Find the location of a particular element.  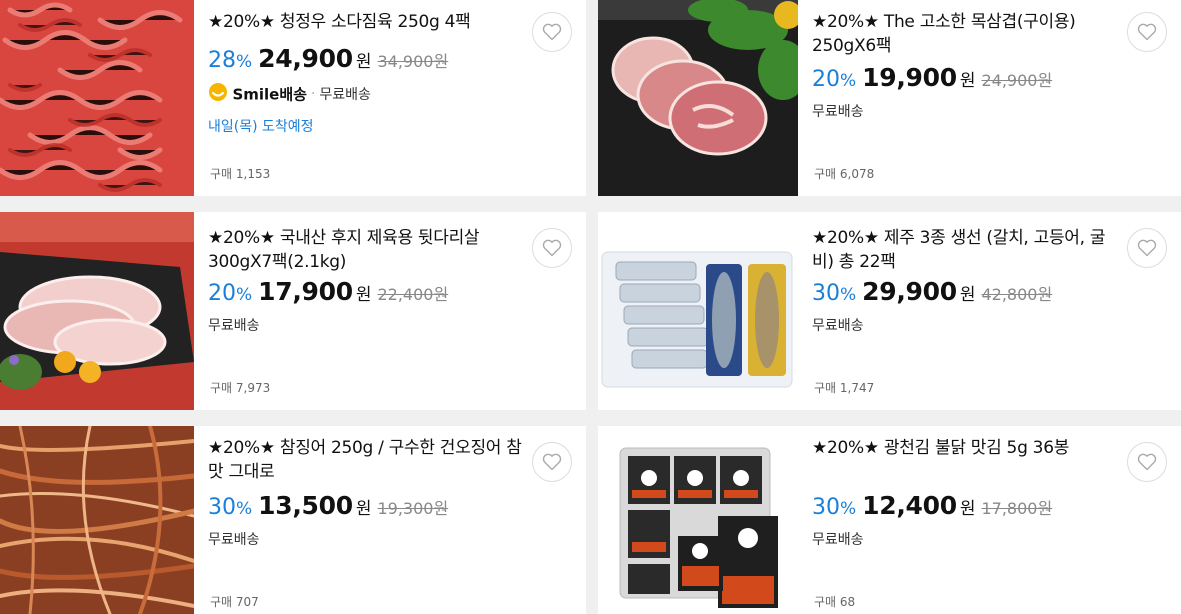

smile-delivery-label: Smile배송 is located at coordinates (269, 94).